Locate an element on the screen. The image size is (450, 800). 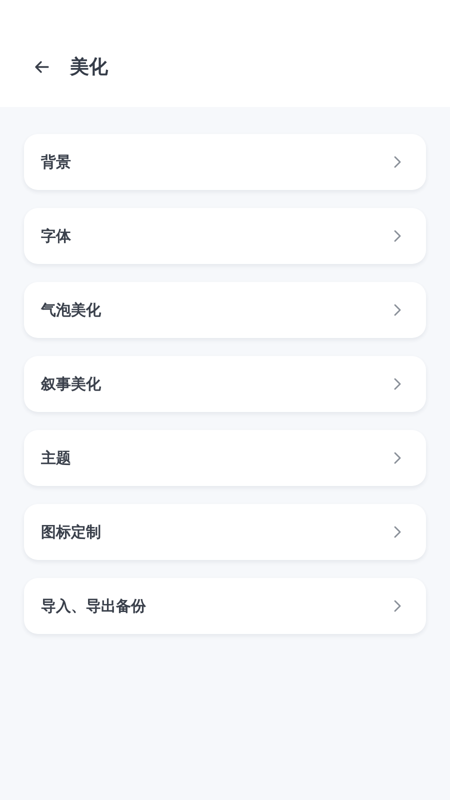
menu-item: 主题 is located at coordinates (225, 458).